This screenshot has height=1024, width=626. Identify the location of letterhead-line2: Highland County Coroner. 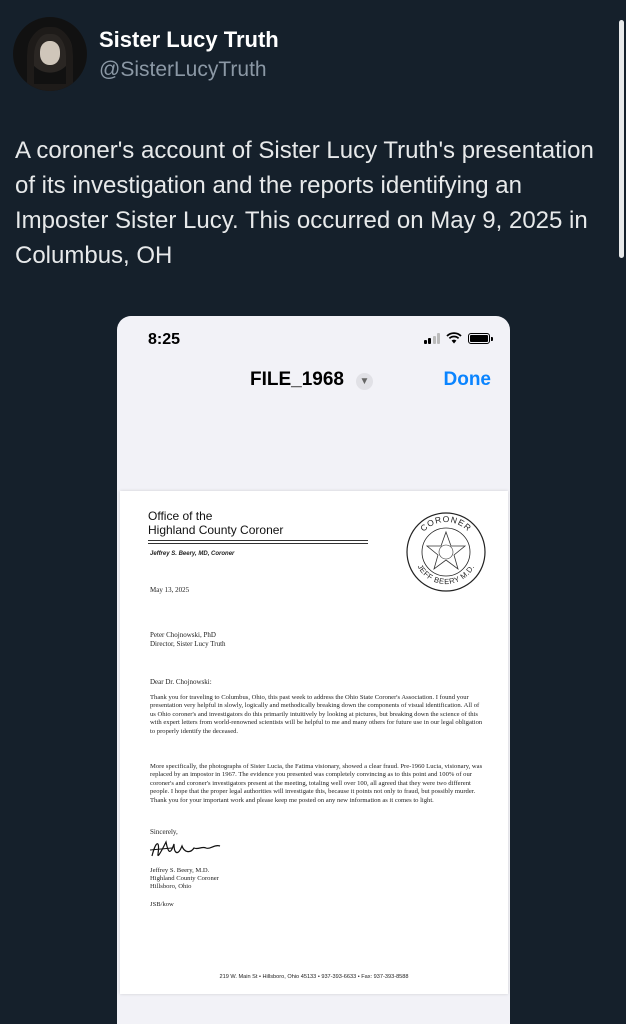
(216, 530).